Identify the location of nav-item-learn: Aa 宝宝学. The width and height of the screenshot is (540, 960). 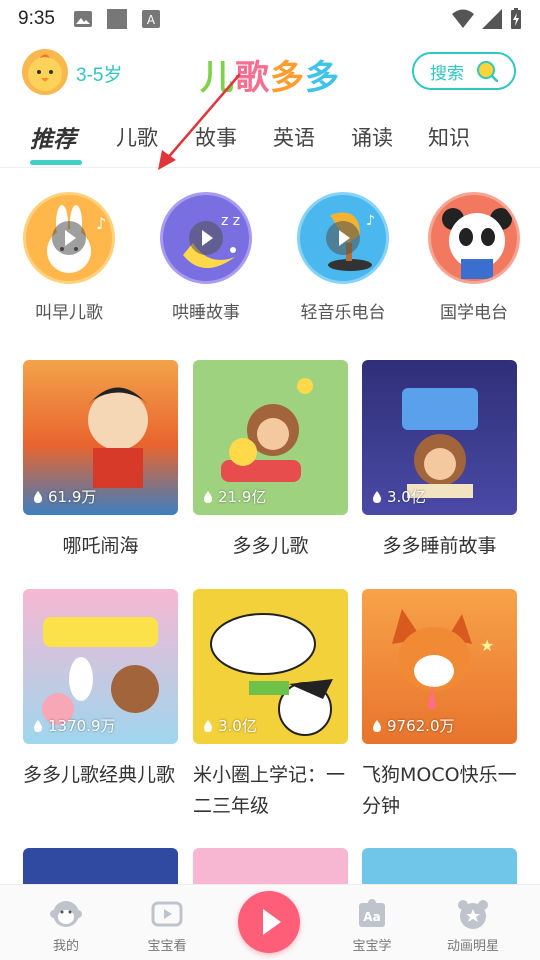
(372, 925).